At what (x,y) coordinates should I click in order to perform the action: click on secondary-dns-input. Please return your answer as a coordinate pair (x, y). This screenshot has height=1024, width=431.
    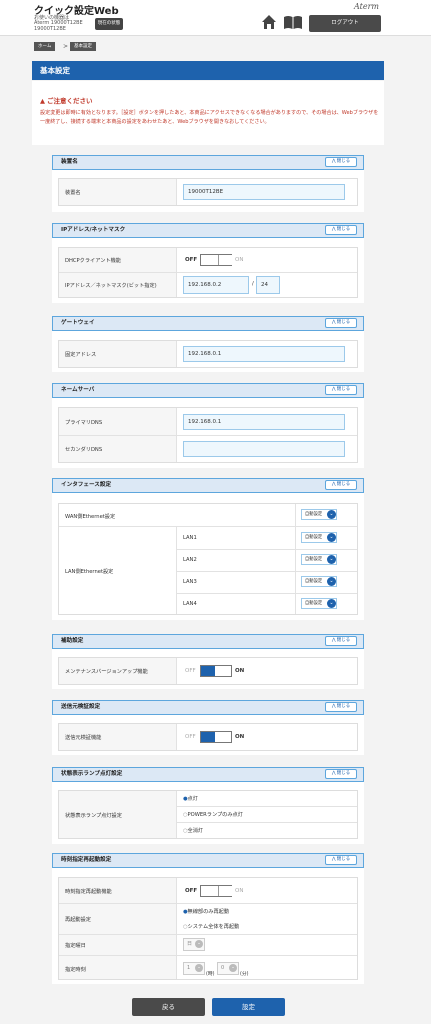
    Looking at the image, I should click on (264, 449).